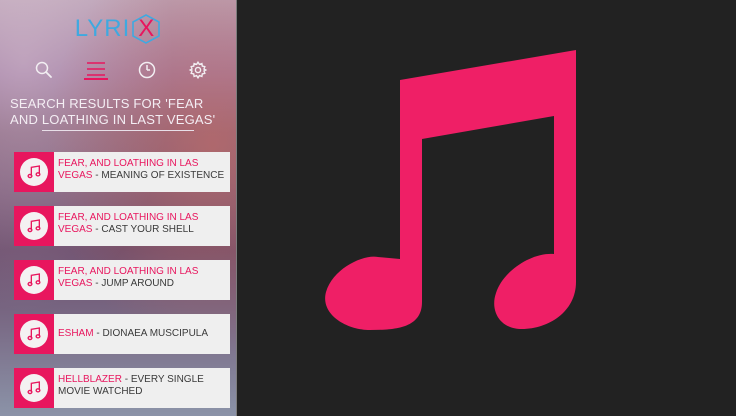 Image resolution: width=736 pixels, height=416 pixels. What do you see at coordinates (76, 333) in the screenshot?
I see `result-artist: ESHAM` at bounding box center [76, 333].